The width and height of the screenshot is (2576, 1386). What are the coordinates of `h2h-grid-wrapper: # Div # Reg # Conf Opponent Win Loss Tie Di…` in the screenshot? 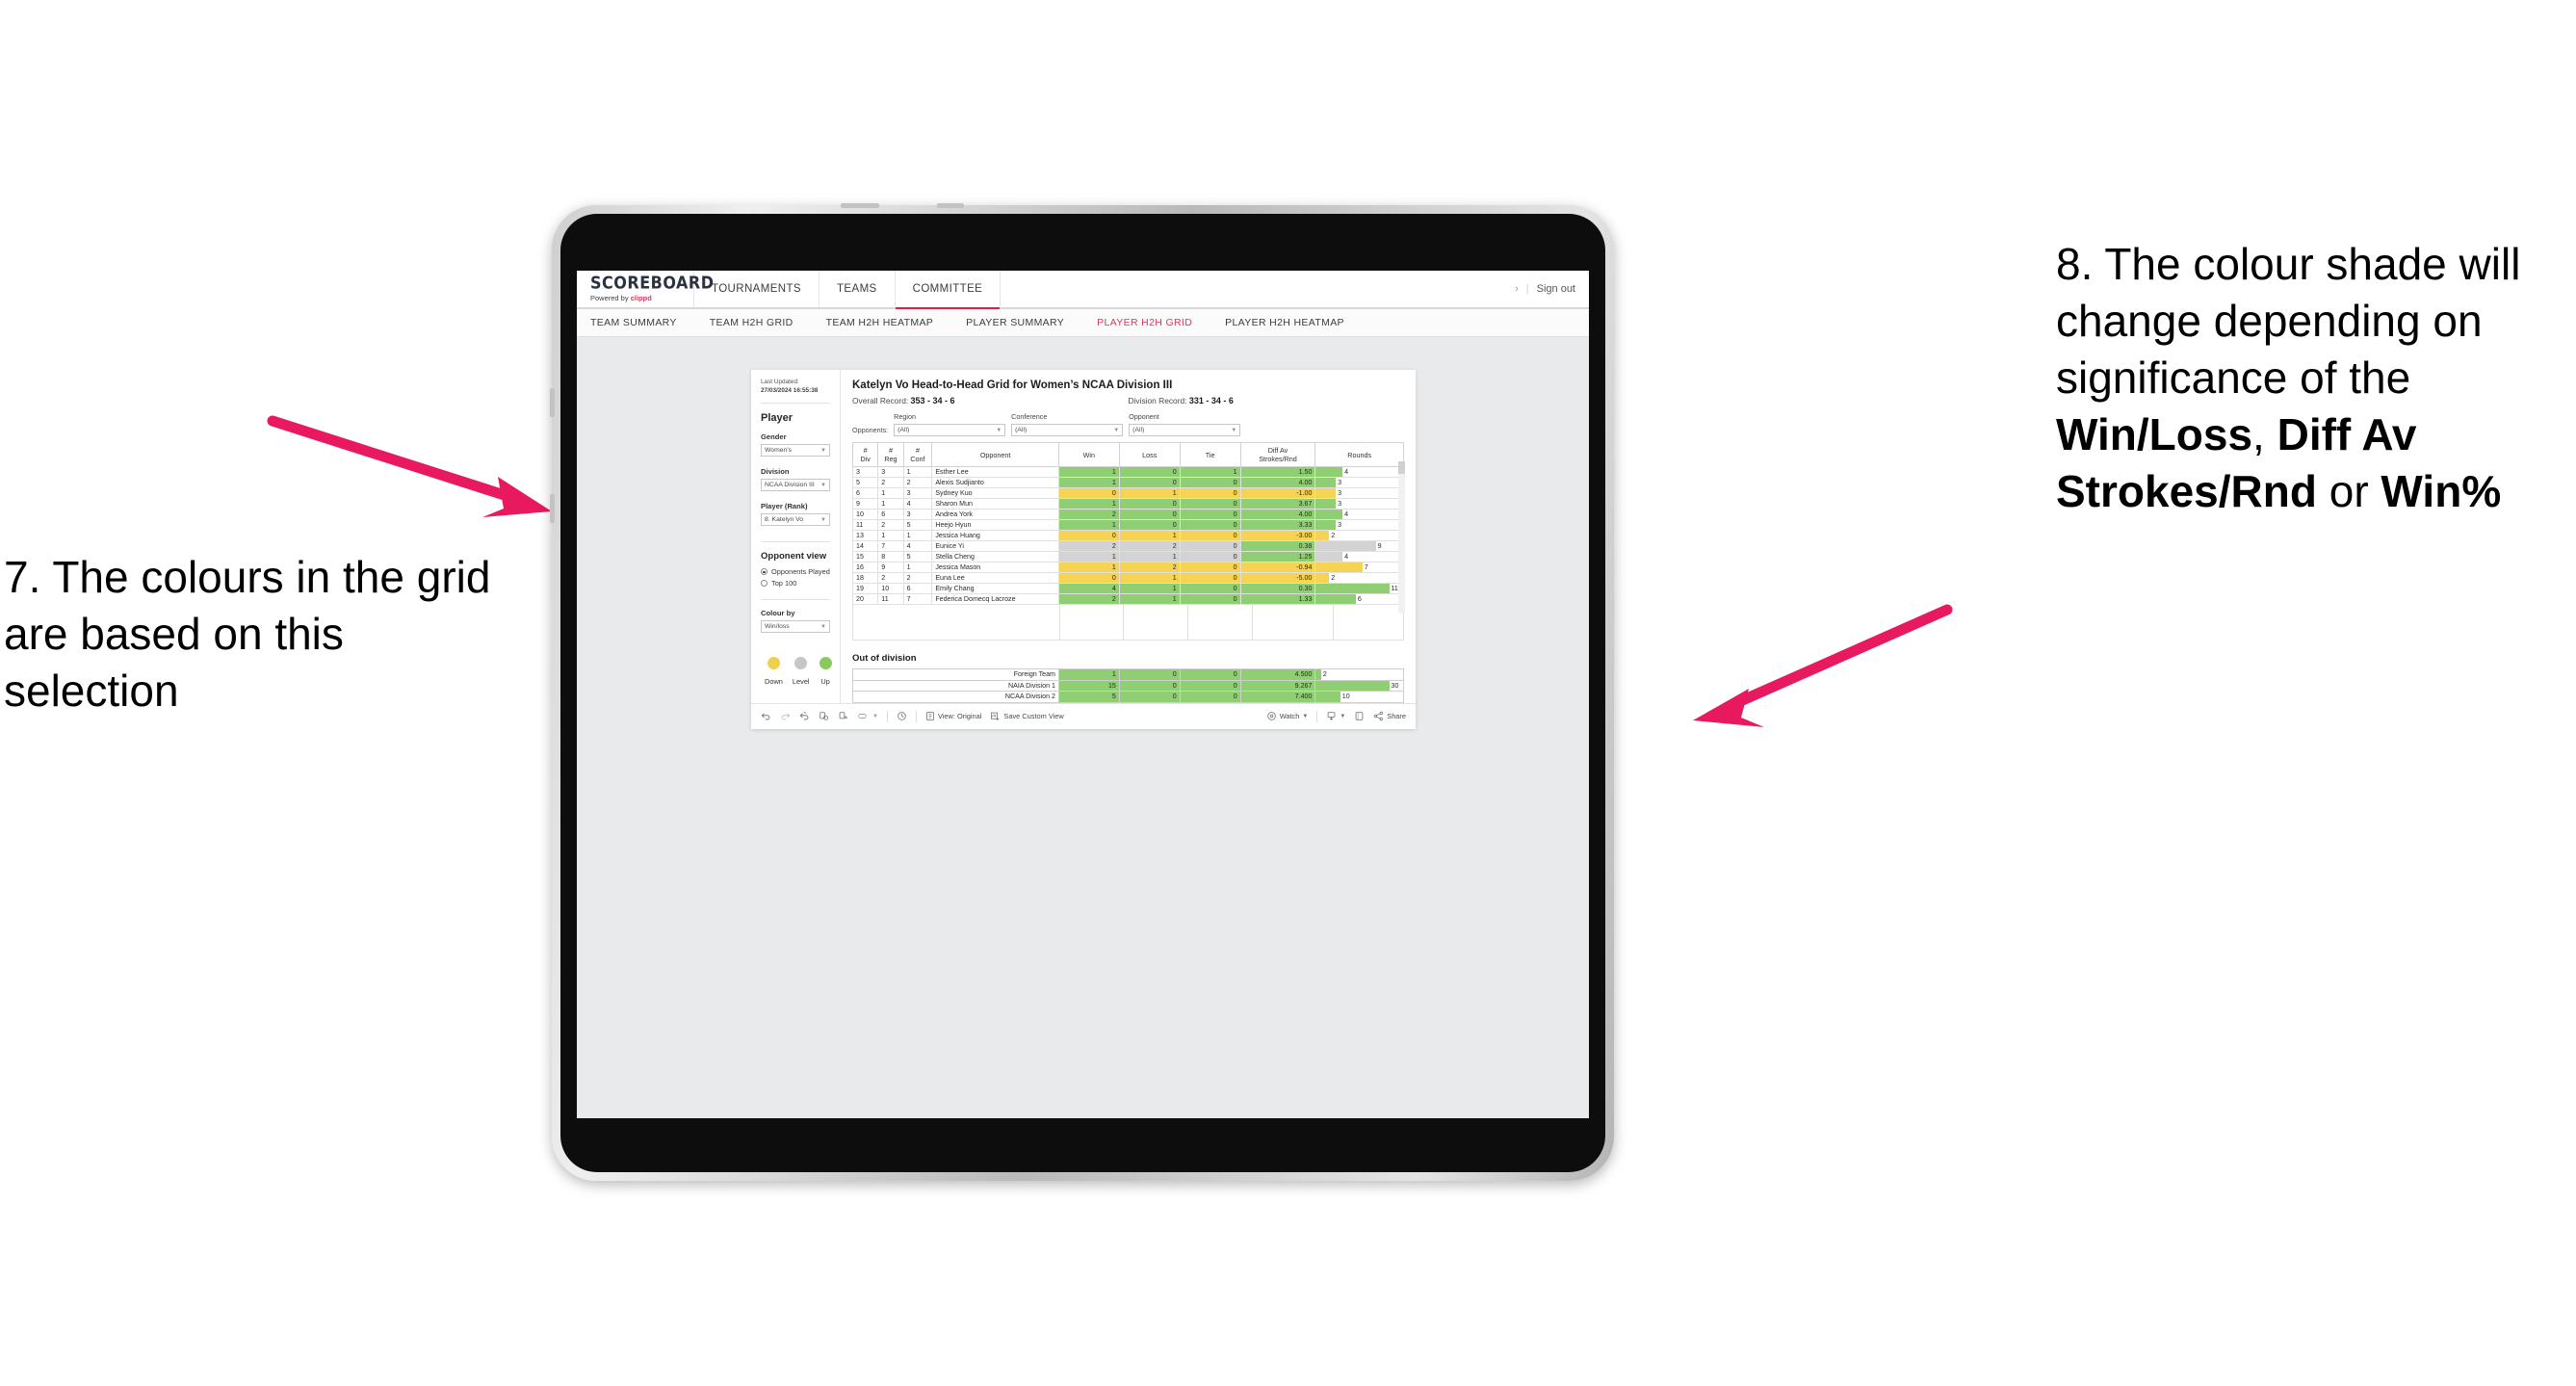 It's located at (1128, 541).